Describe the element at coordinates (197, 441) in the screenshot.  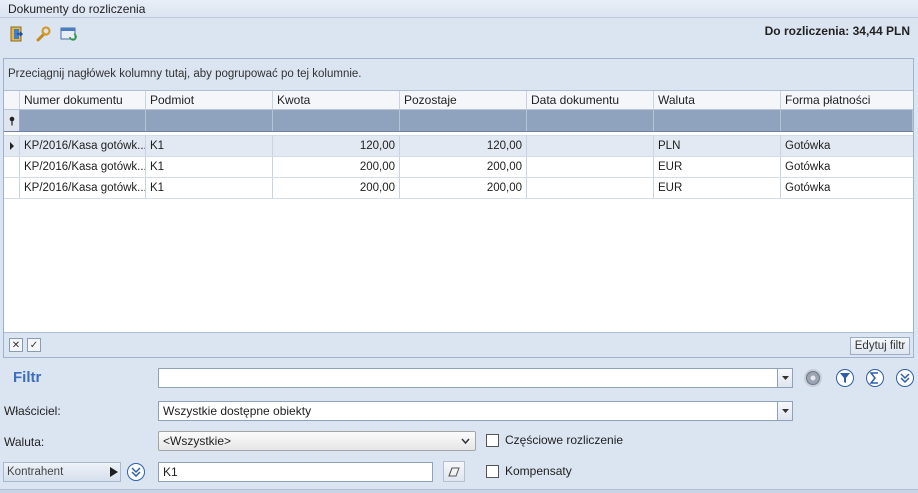
I see `currency-select-value: <Wszystkie>` at that location.